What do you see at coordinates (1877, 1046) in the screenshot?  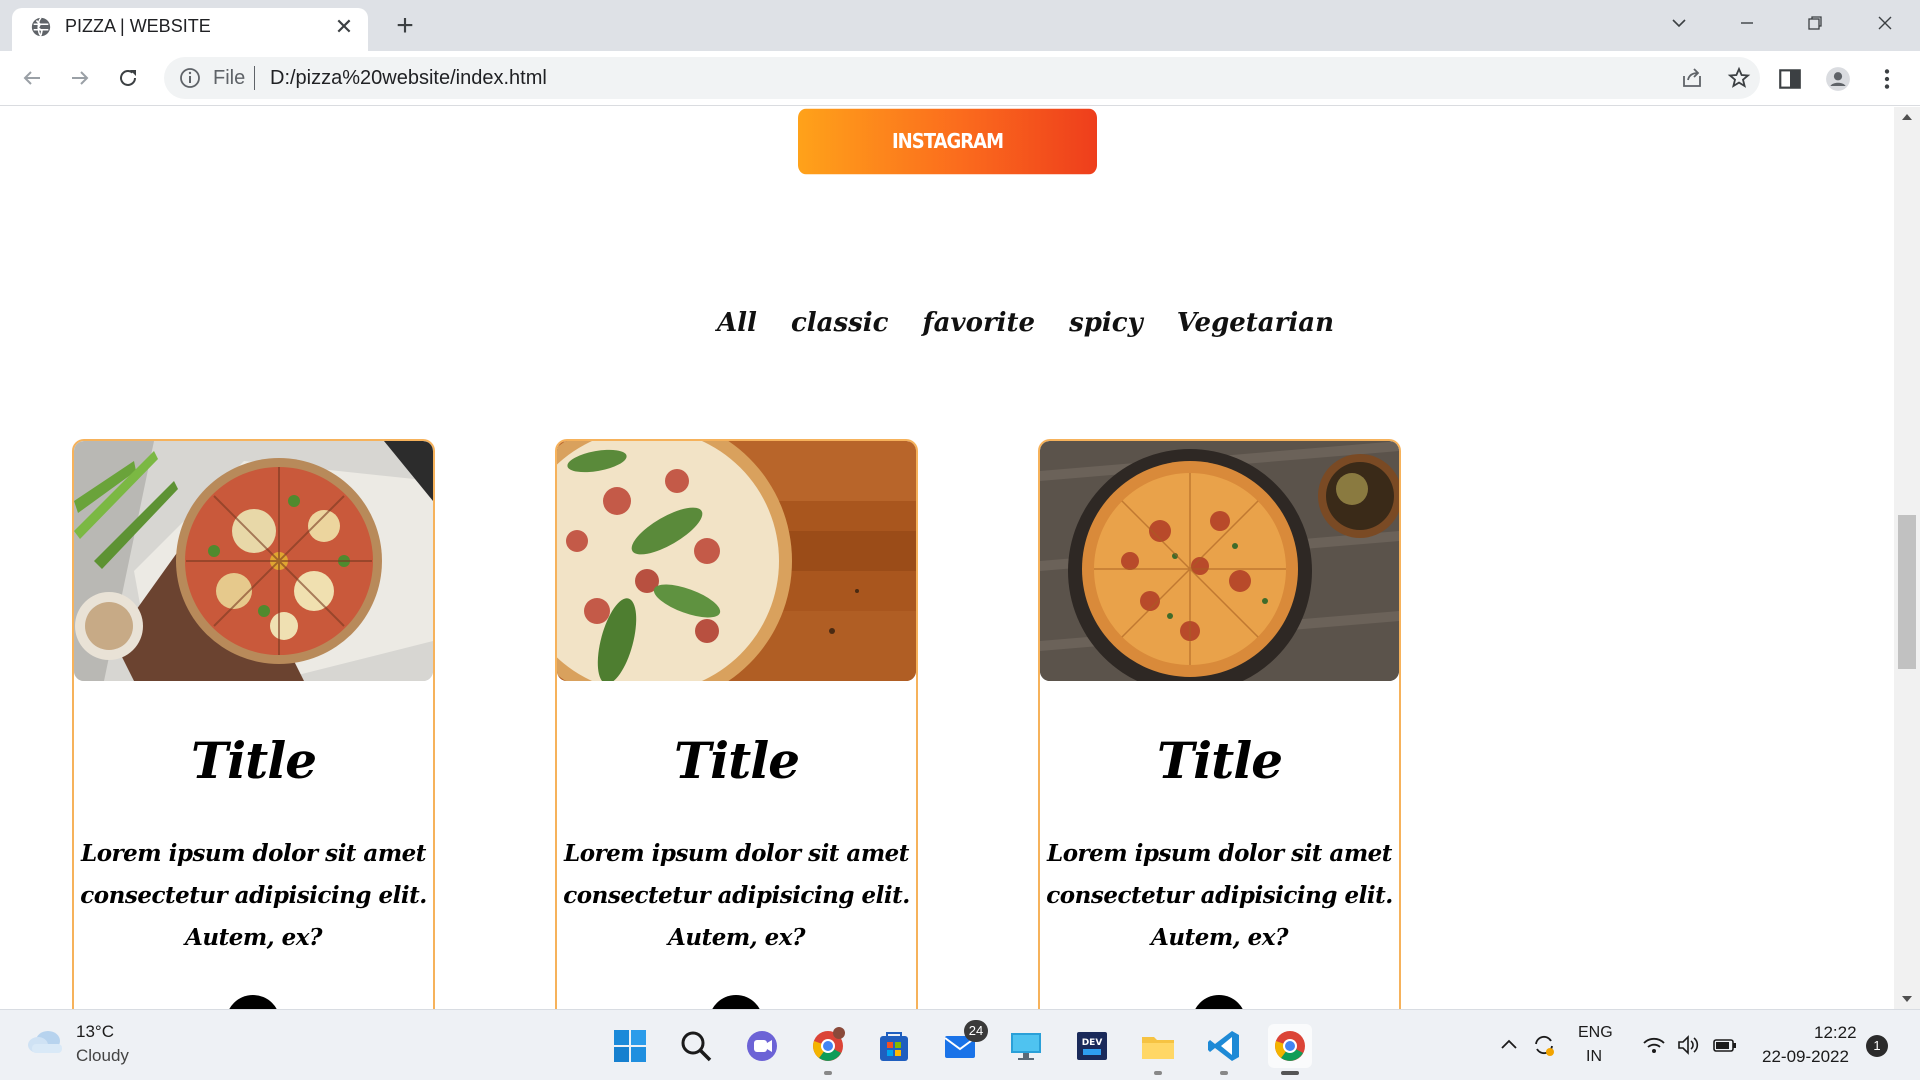 I see `notification-badge: 1` at bounding box center [1877, 1046].